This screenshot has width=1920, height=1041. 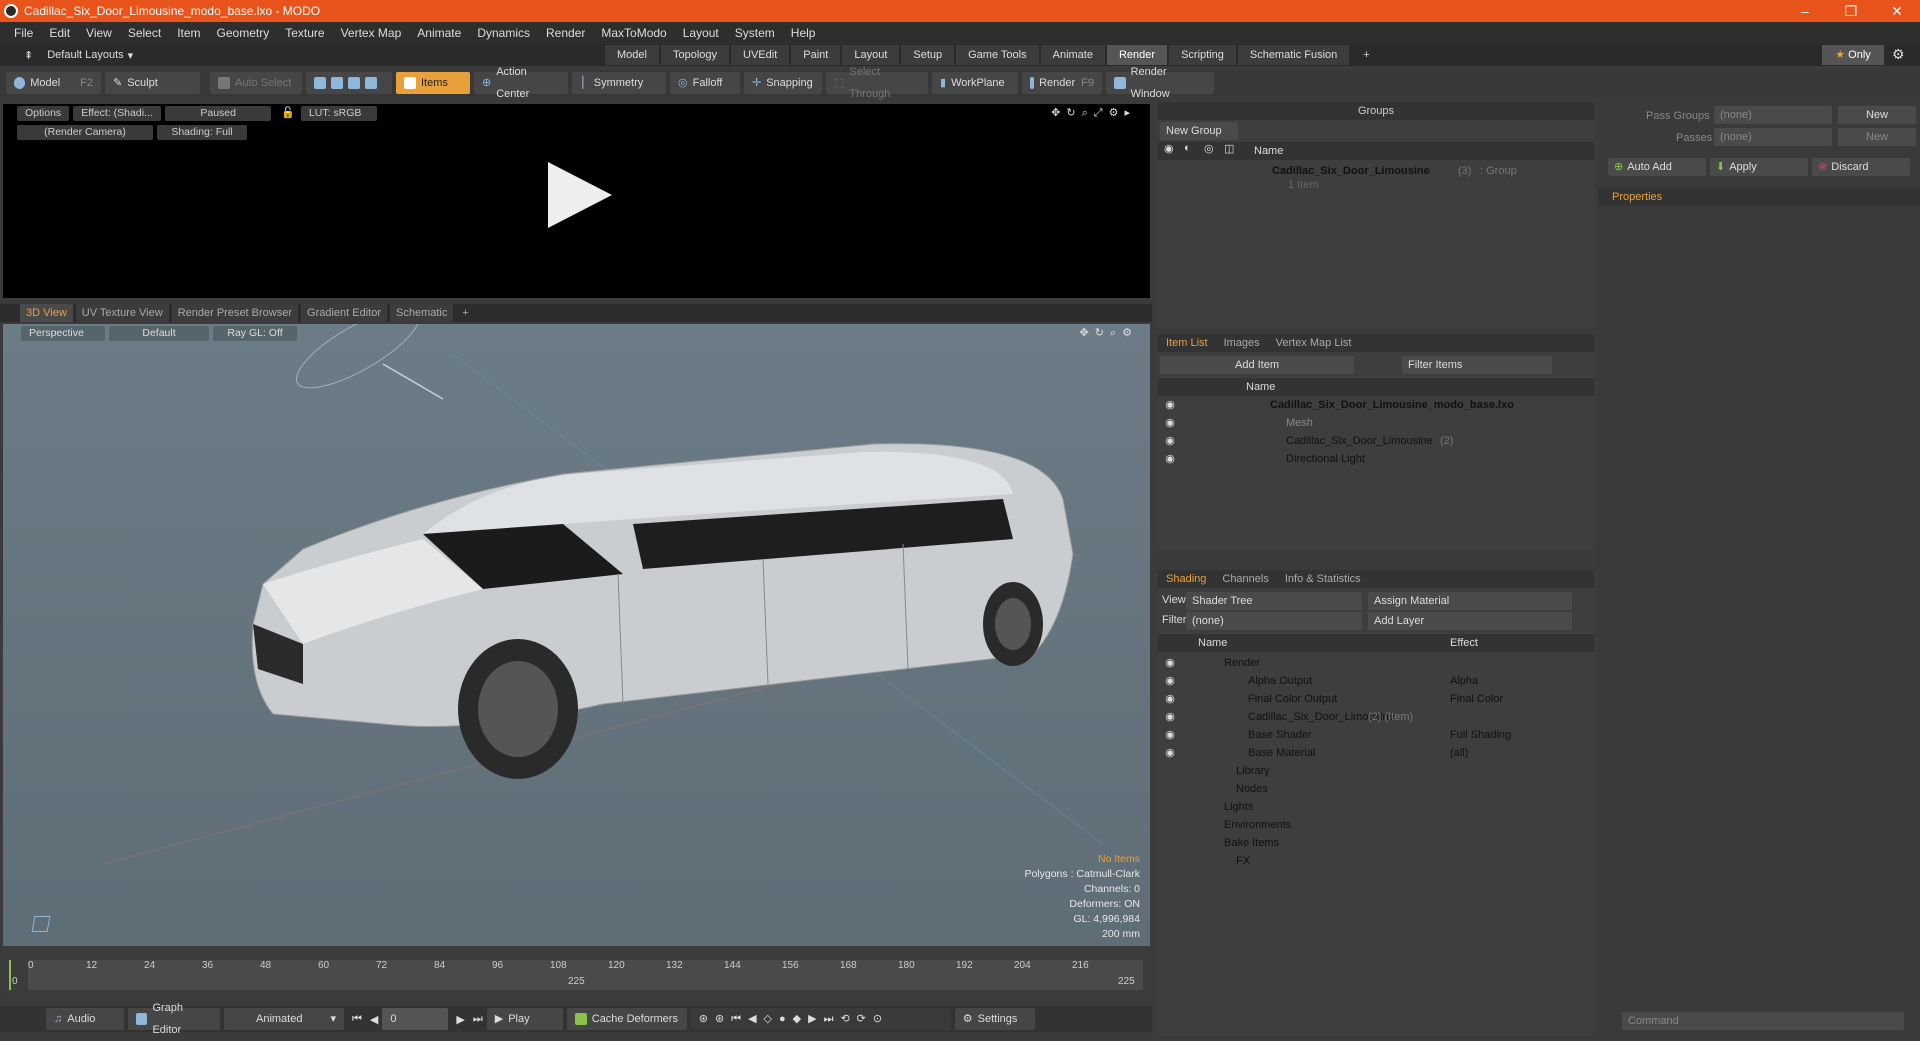 I want to click on gear-icon: ⚙, so click(x=1117, y=113).